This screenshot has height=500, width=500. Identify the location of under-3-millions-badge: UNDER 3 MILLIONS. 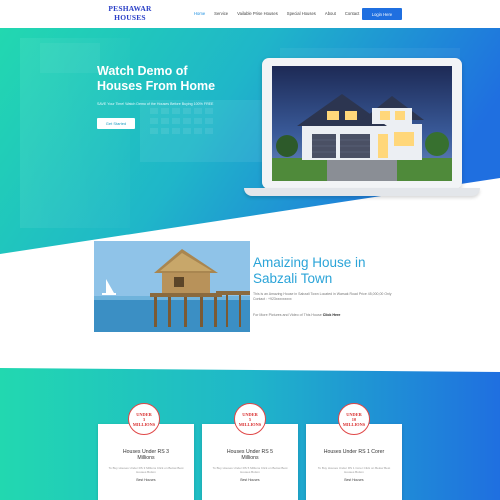
(144, 419).